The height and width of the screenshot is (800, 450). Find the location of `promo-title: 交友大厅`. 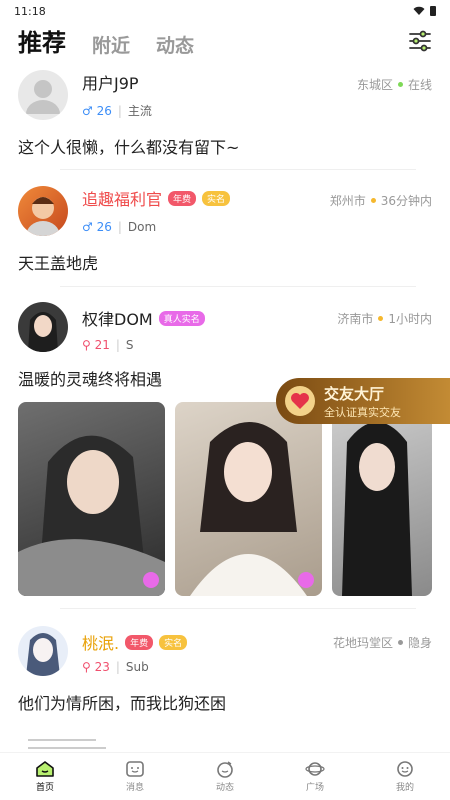

promo-title: 交友大厅 is located at coordinates (354, 393).